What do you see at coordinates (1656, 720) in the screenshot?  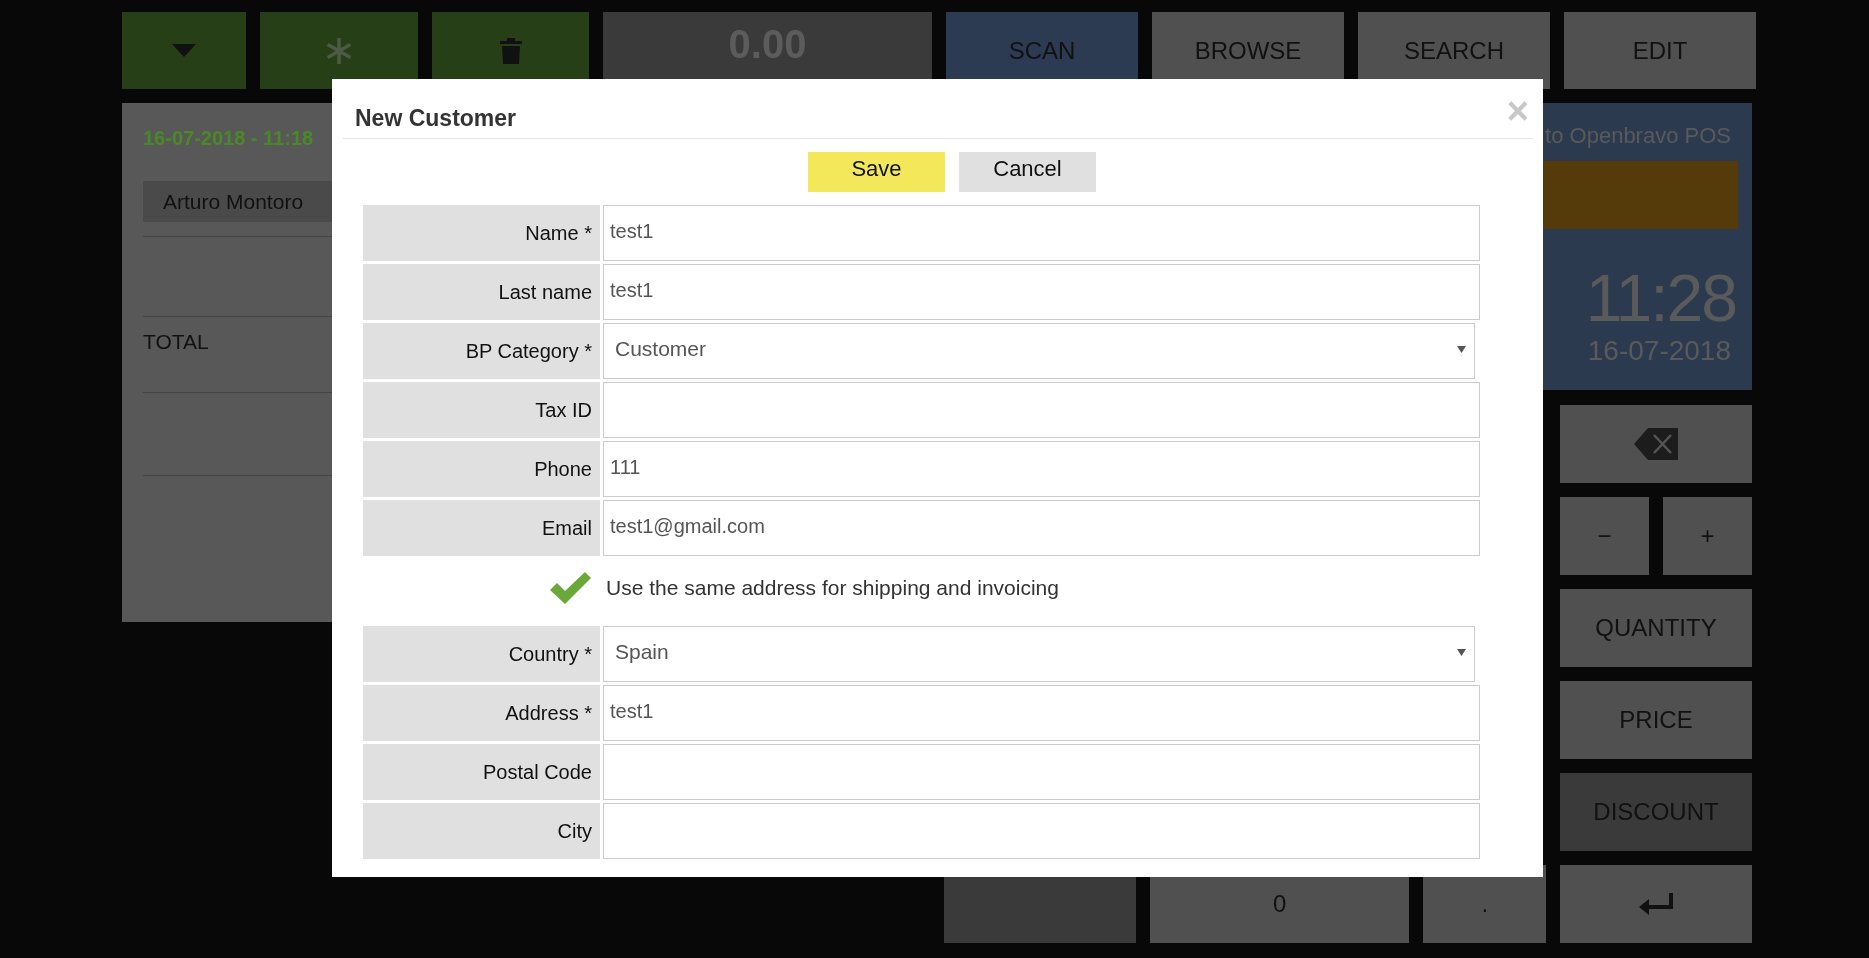 I see `keypad-key: PRICE` at bounding box center [1656, 720].